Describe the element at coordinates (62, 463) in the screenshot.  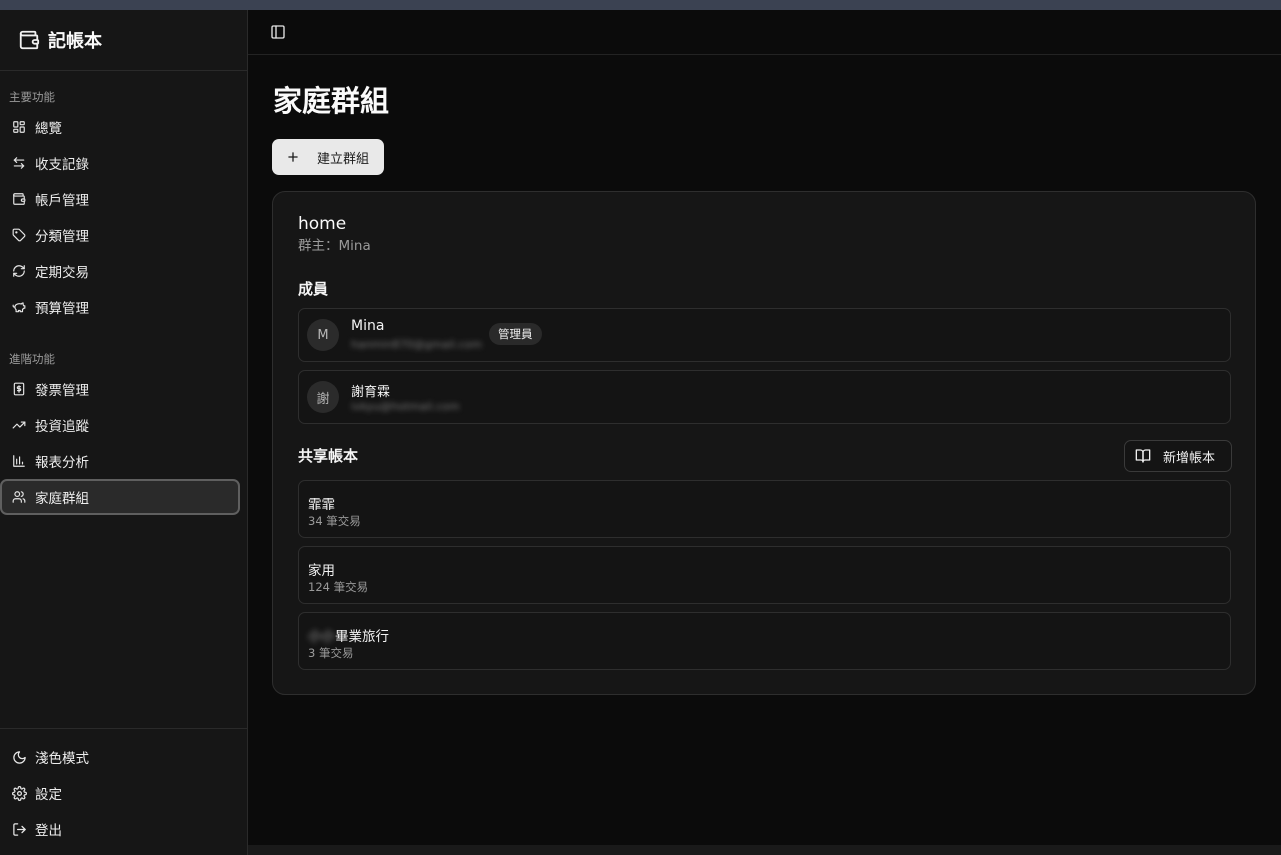
I see `sidebar-item-label: 報表分析` at that location.